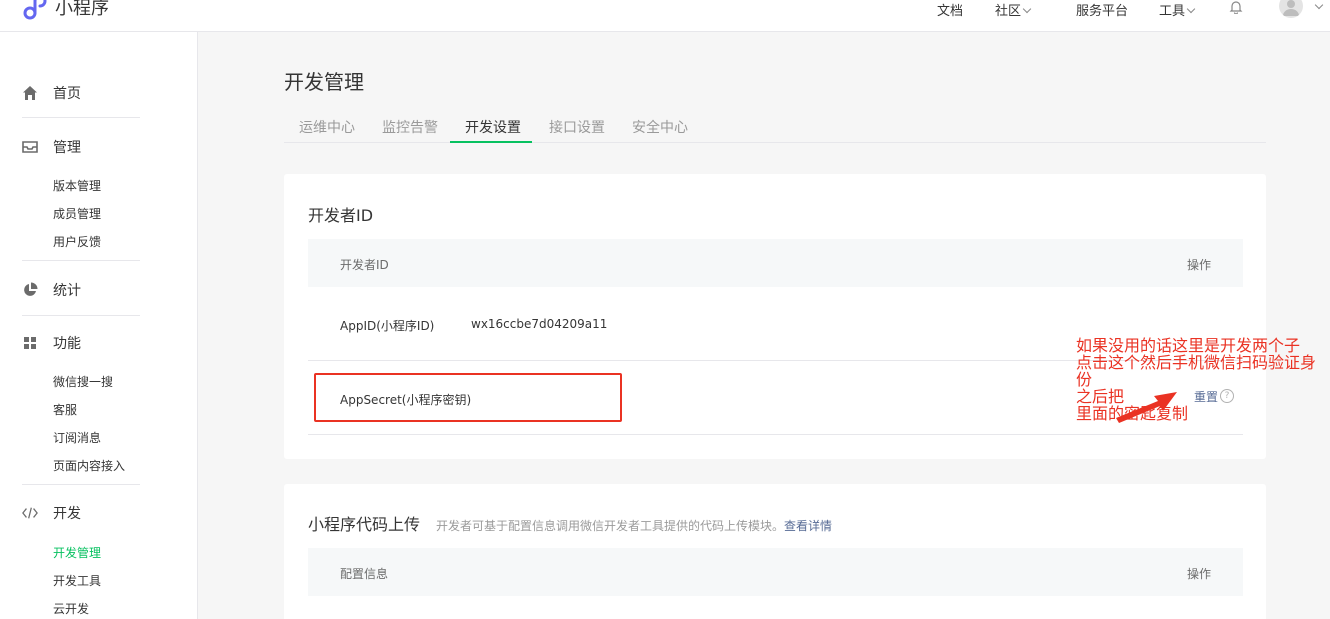  I want to click on sidebar-item-label: 功能, so click(67, 344).